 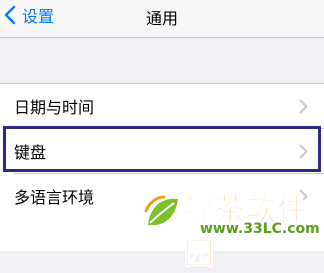 I want to click on page-title: 通用, so click(x=161, y=18).